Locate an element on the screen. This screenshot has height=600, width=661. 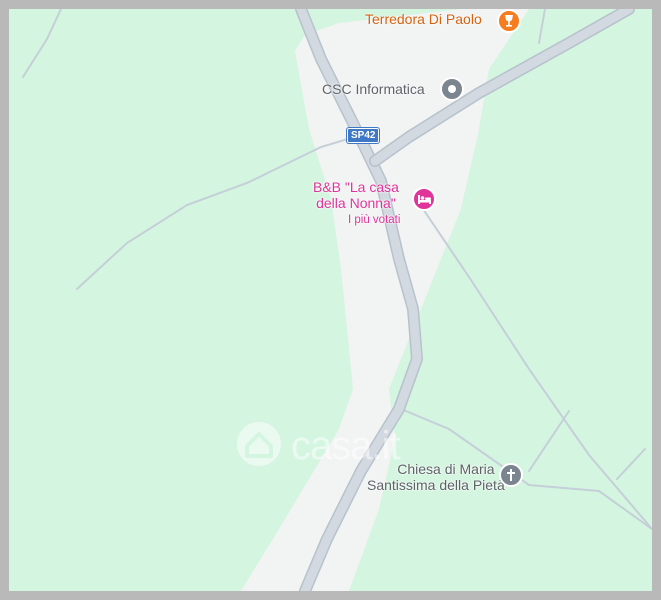
poi-bnb-rating-badge: I più votati is located at coordinates (374, 220).